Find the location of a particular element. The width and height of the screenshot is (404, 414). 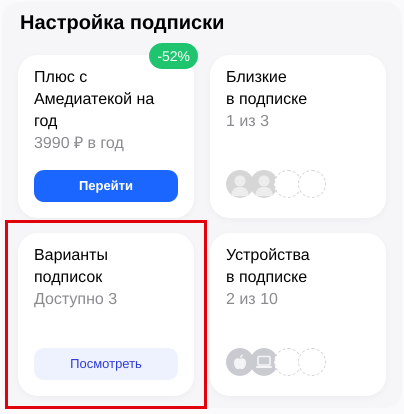

card-subtitle: 1 из 3 is located at coordinates (248, 122).